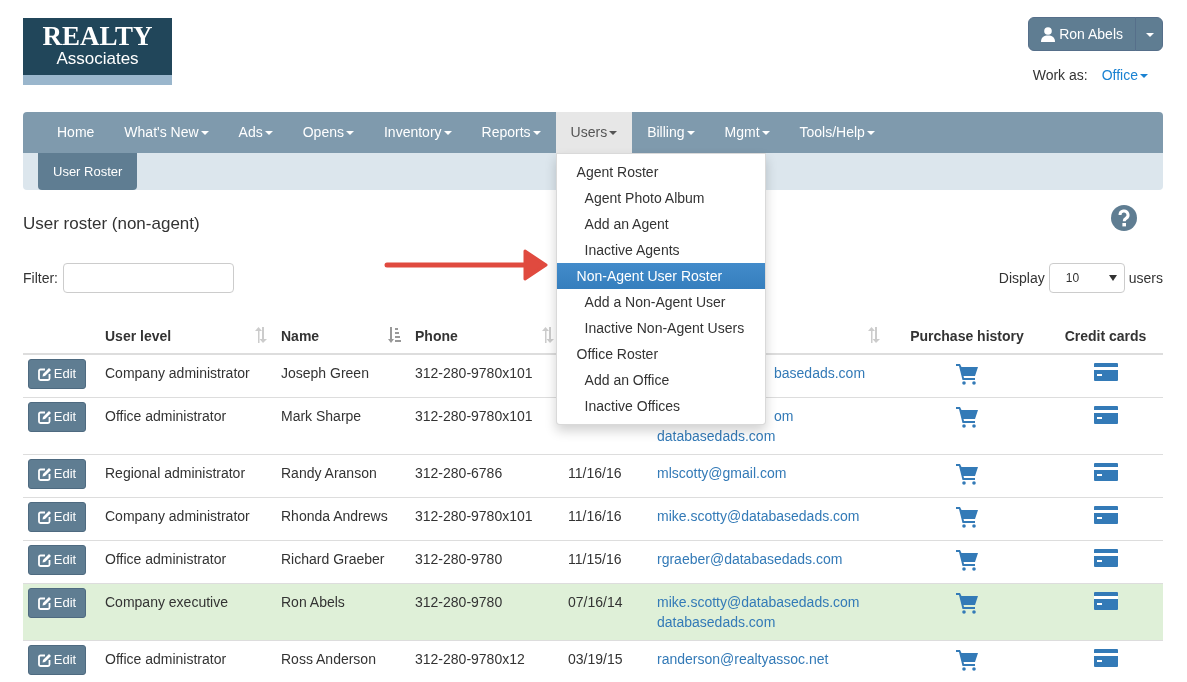  I want to click on menu-item: Agent Roster, so click(660, 172).